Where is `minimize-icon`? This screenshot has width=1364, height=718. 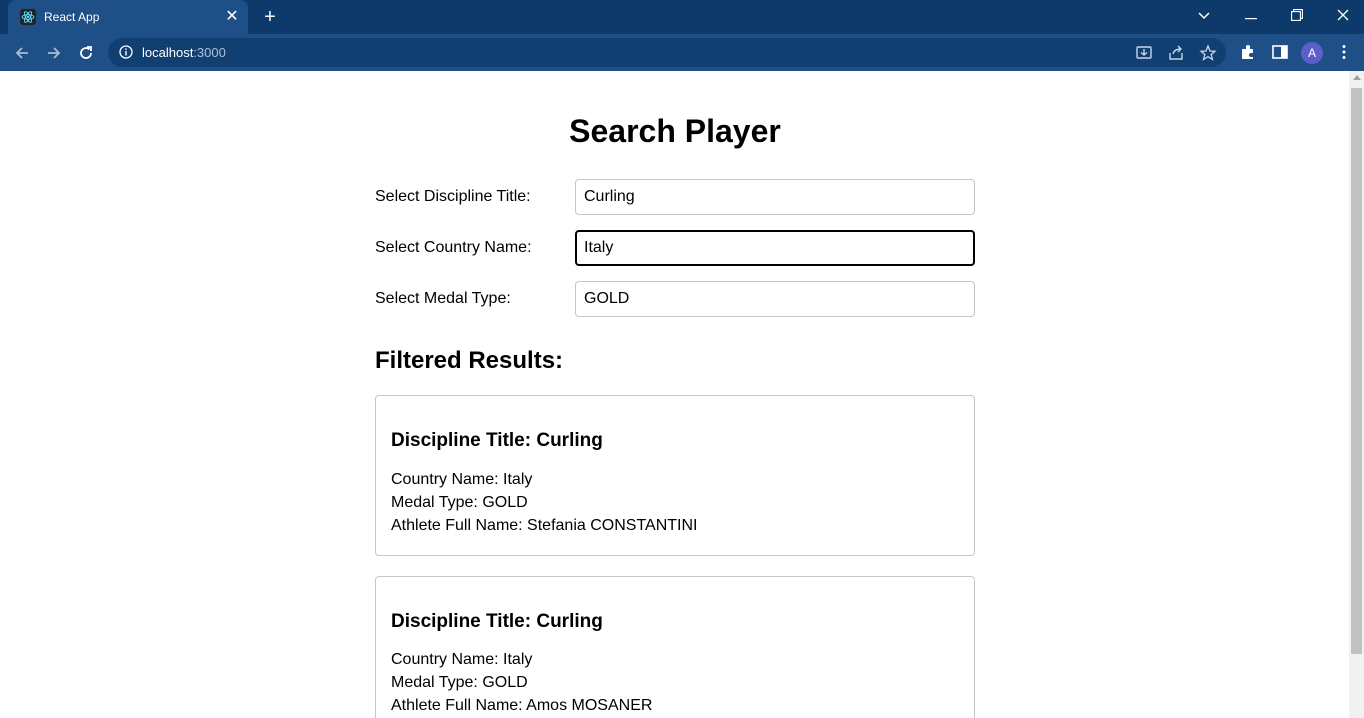 minimize-icon is located at coordinates (1251, 15).